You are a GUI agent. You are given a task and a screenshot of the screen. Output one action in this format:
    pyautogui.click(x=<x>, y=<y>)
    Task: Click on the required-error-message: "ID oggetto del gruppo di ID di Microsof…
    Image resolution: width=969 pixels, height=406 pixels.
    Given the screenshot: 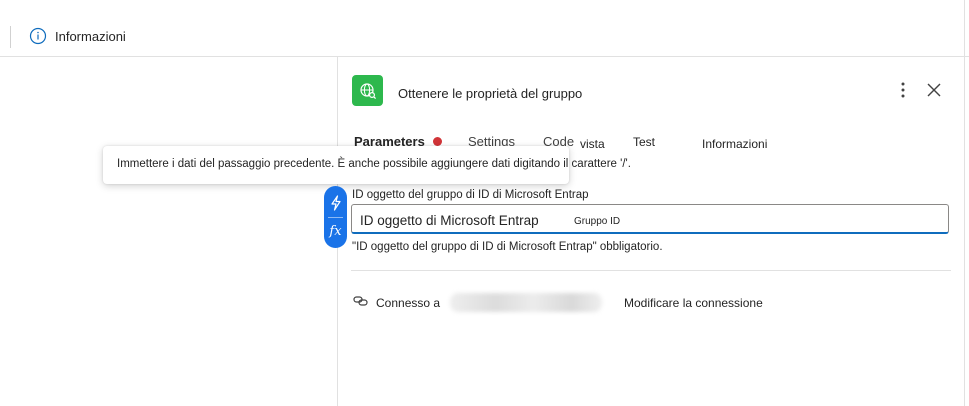 What is the action you would take?
    pyautogui.click(x=507, y=247)
    